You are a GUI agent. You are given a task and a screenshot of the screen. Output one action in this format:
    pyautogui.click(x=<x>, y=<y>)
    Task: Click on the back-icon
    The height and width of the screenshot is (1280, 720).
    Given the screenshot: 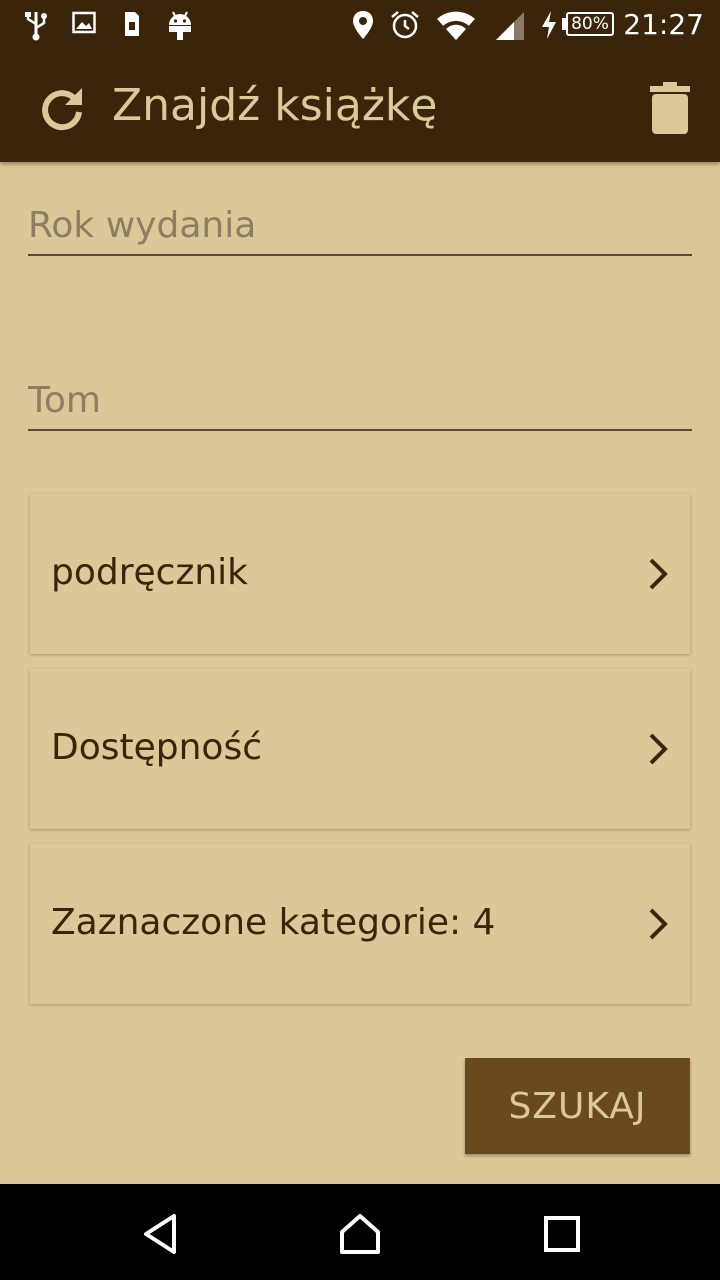 What is the action you would take?
    pyautogui.click(x=160, y=1234)
    